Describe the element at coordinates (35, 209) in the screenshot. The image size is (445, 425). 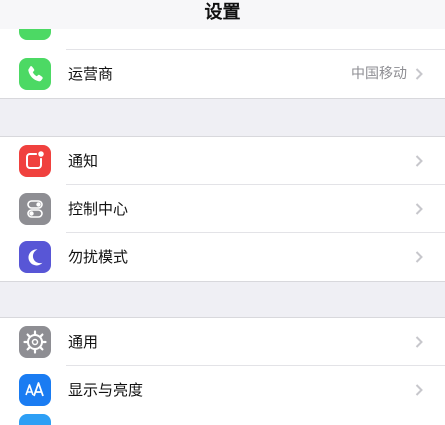
I see `toggle-switches-icon` at that location.